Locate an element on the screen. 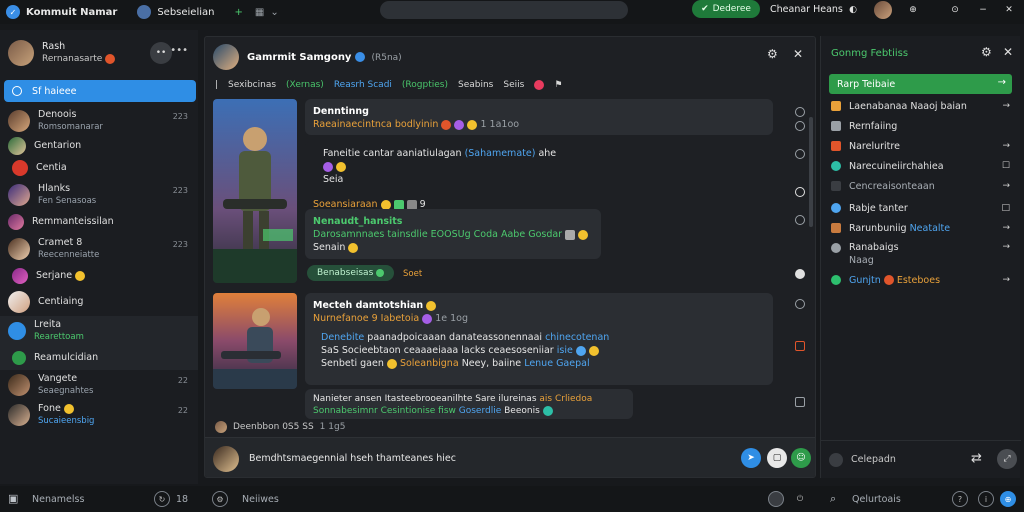 The image size is (1024, 512). sidebar-item: Hlanks Fen Senasoas 223 is located at coordinates (99, 195).